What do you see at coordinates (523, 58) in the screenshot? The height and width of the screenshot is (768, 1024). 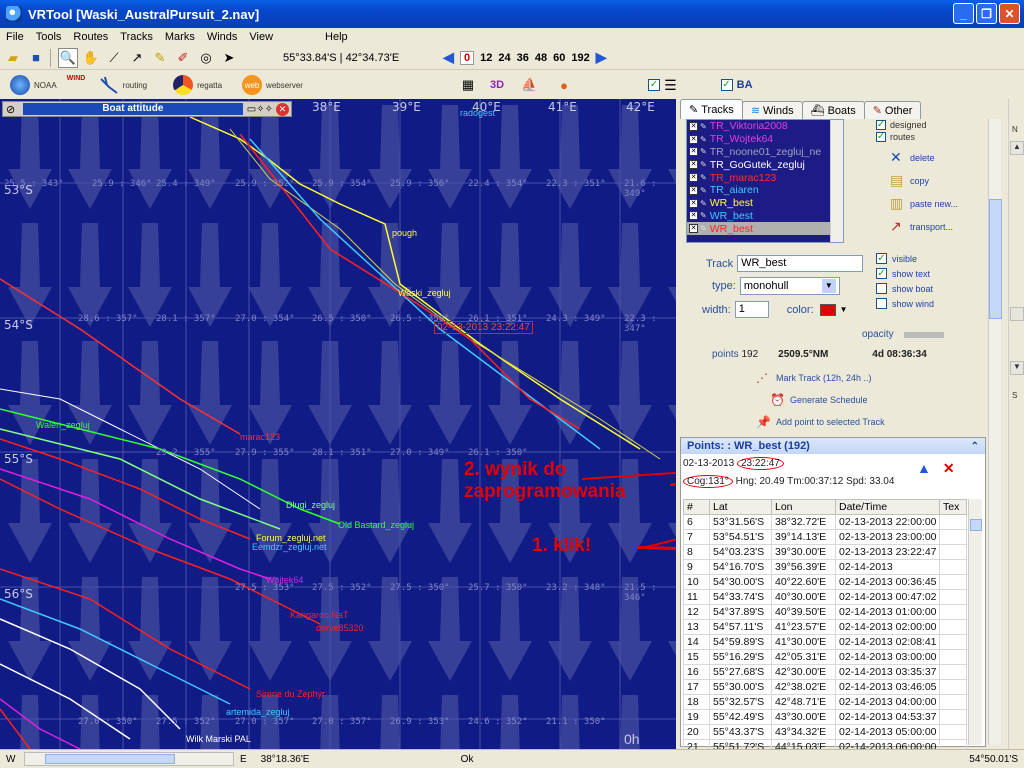 I see `hour-36: 36` at bounding box center [523, 58].